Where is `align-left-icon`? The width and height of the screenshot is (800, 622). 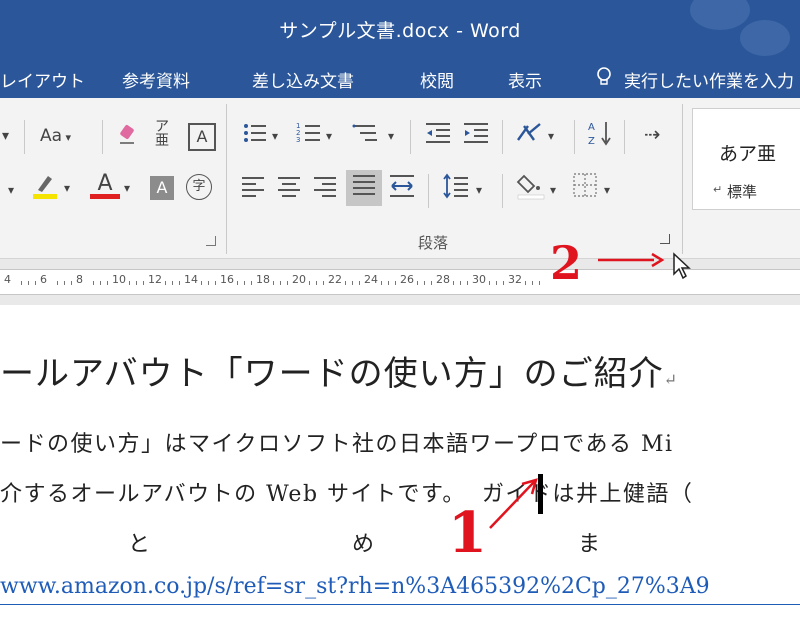 align-left-icon is located at coordinates (253, 190).